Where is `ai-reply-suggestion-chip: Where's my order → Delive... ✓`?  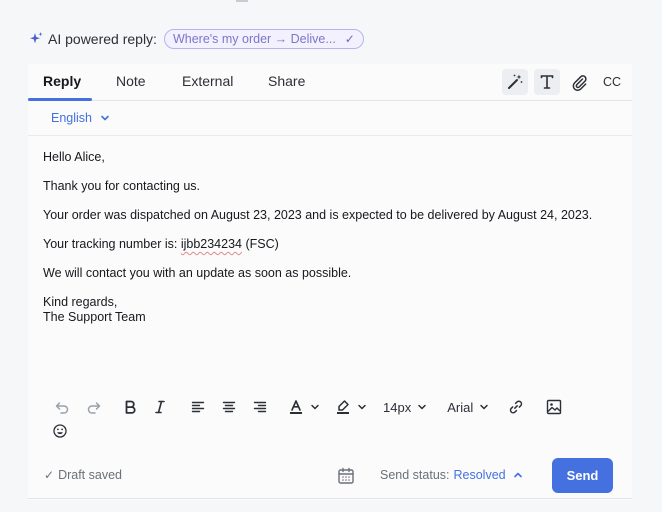
ai-reply-suggestion-chip: Where's my order → Delive... ✓ is located at coordinates (263, 39).